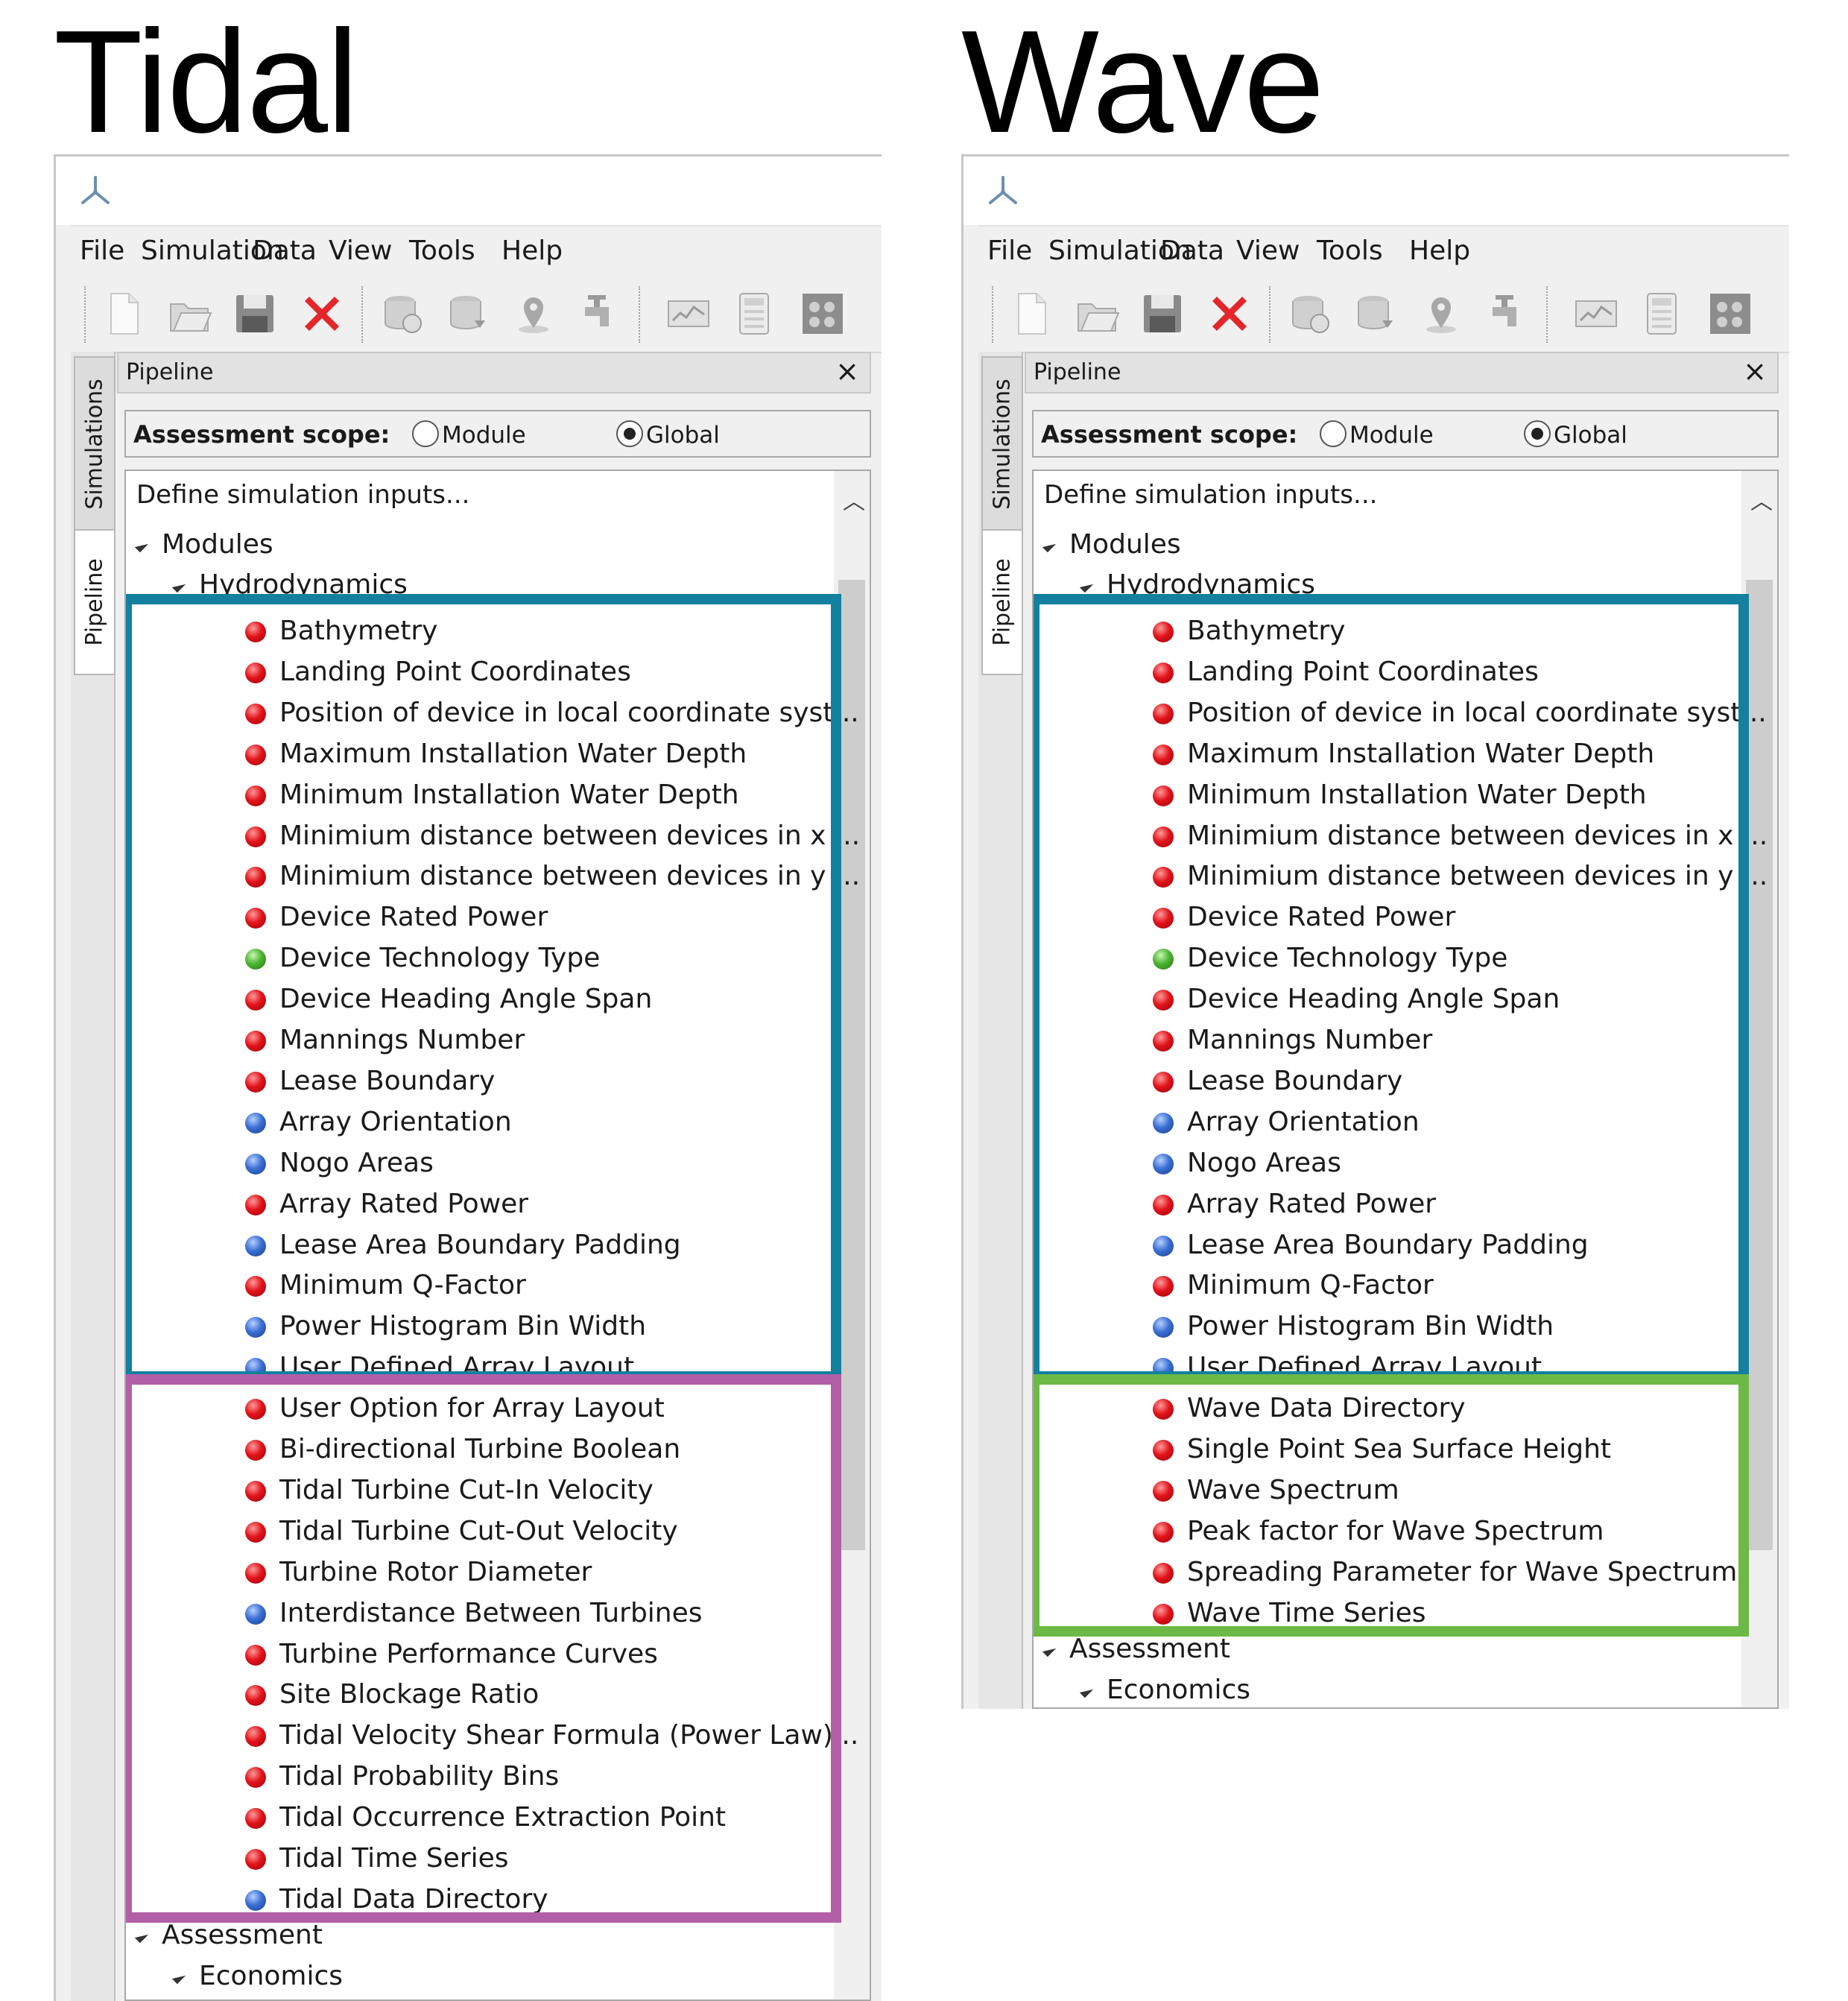  I want to click on tab-simulations-label: Simulations, so click(94, 445).